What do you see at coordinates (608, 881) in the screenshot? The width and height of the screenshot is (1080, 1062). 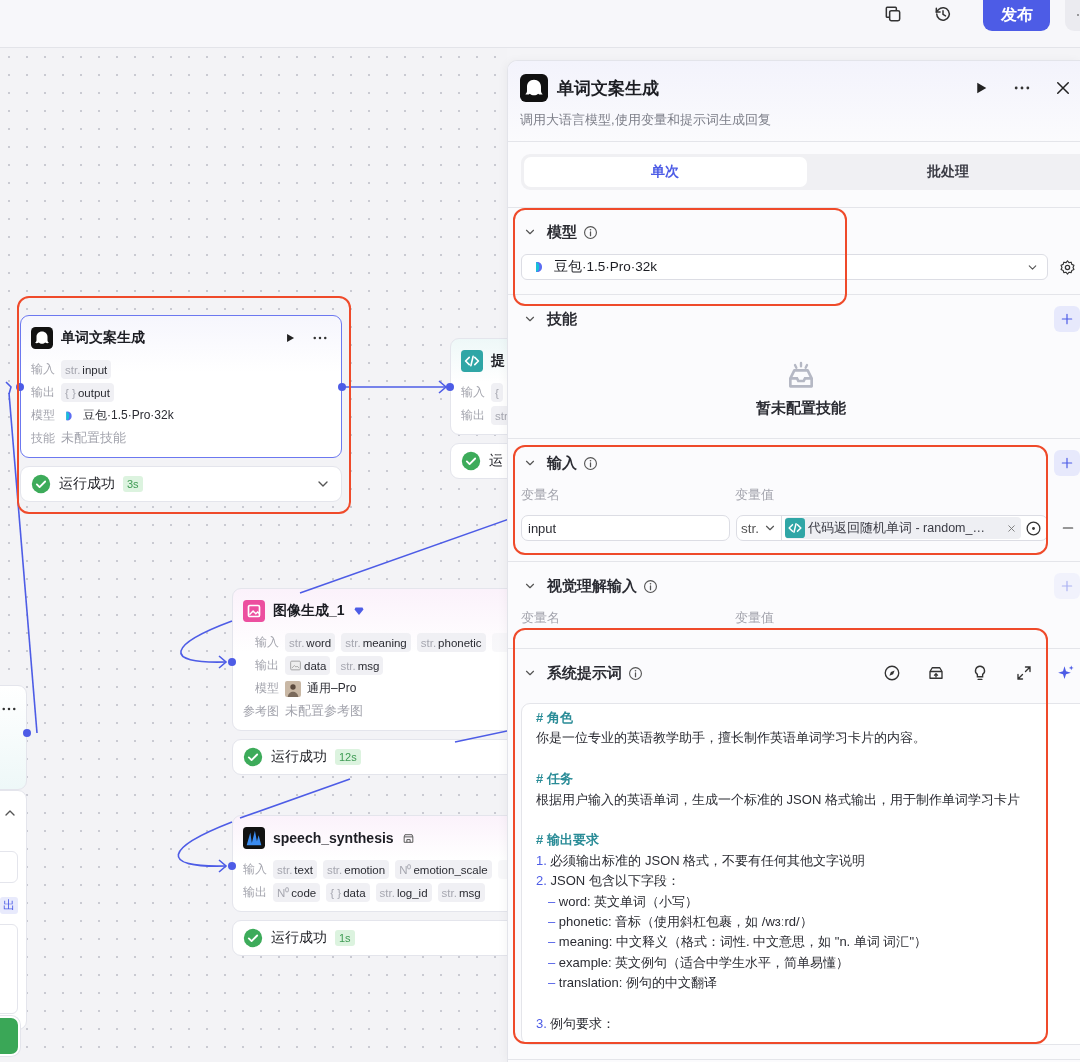 I see `prompt-line: 2. JSON 包含以下字段：` at bounding box center [608, 881].